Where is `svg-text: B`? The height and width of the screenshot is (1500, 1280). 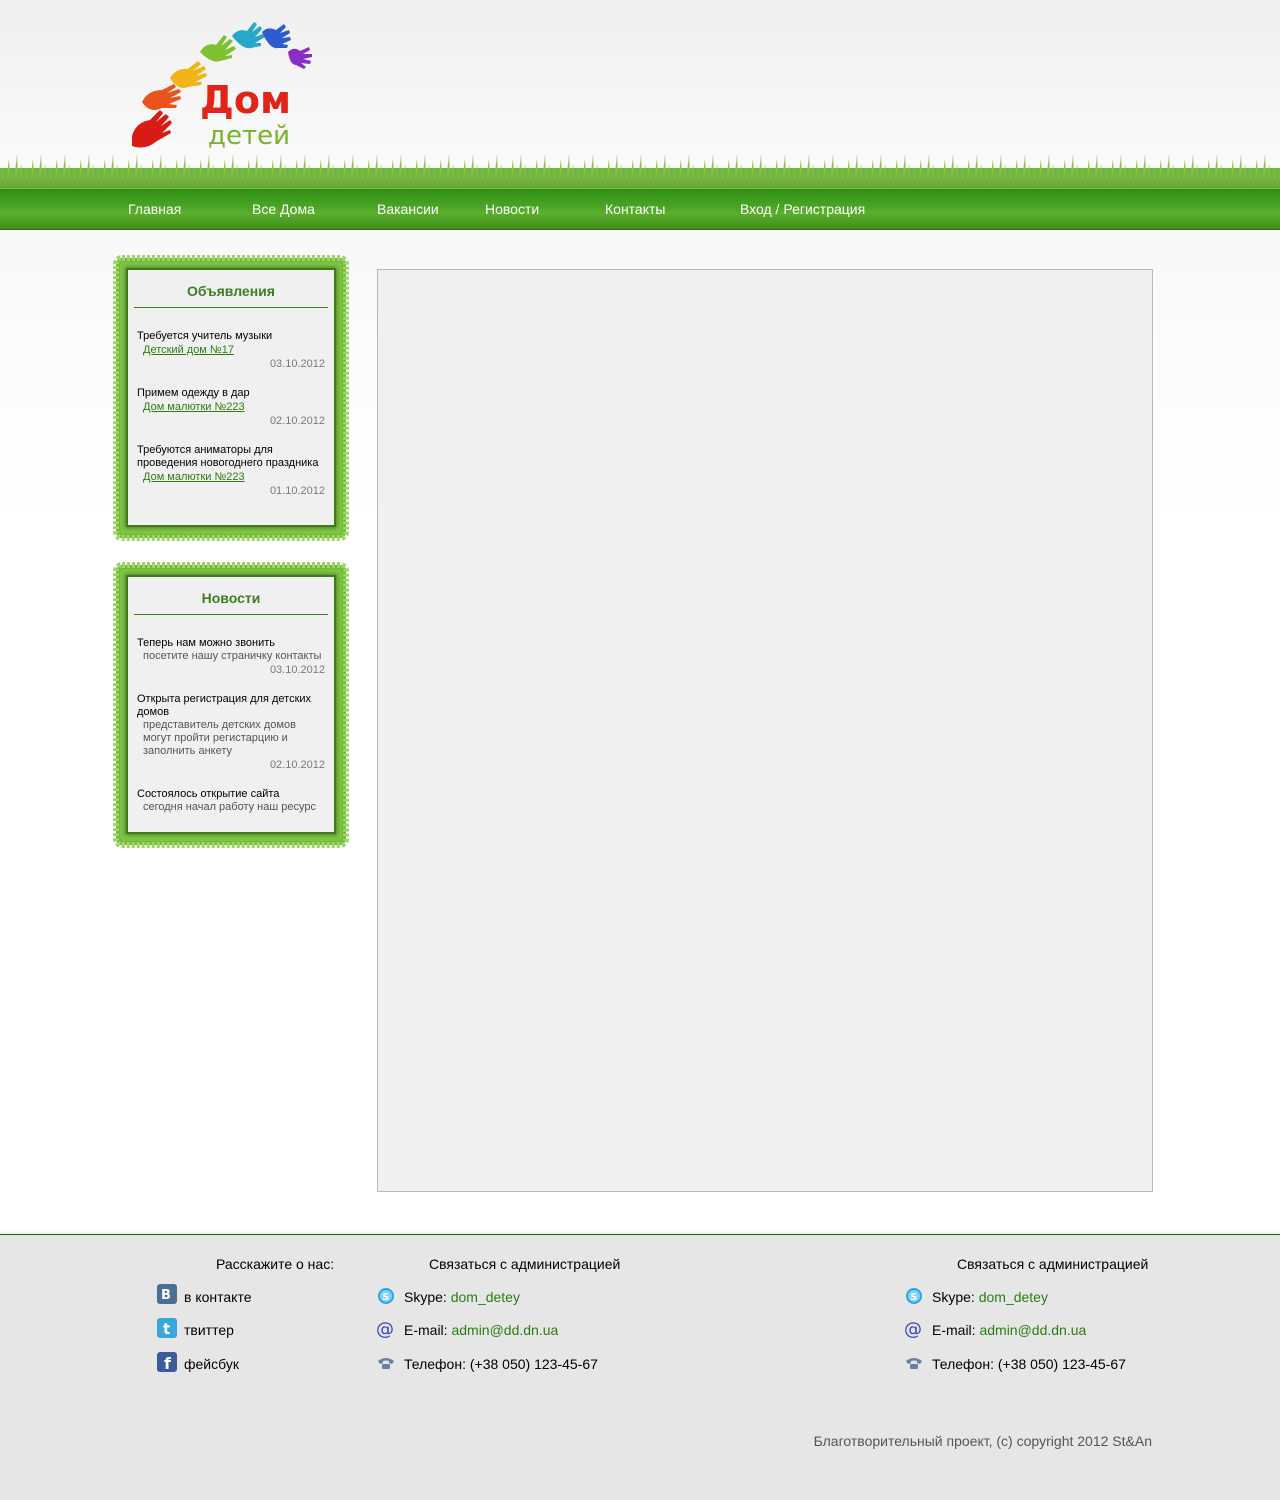
svg-text: B is located at coordinates (166, 1295).